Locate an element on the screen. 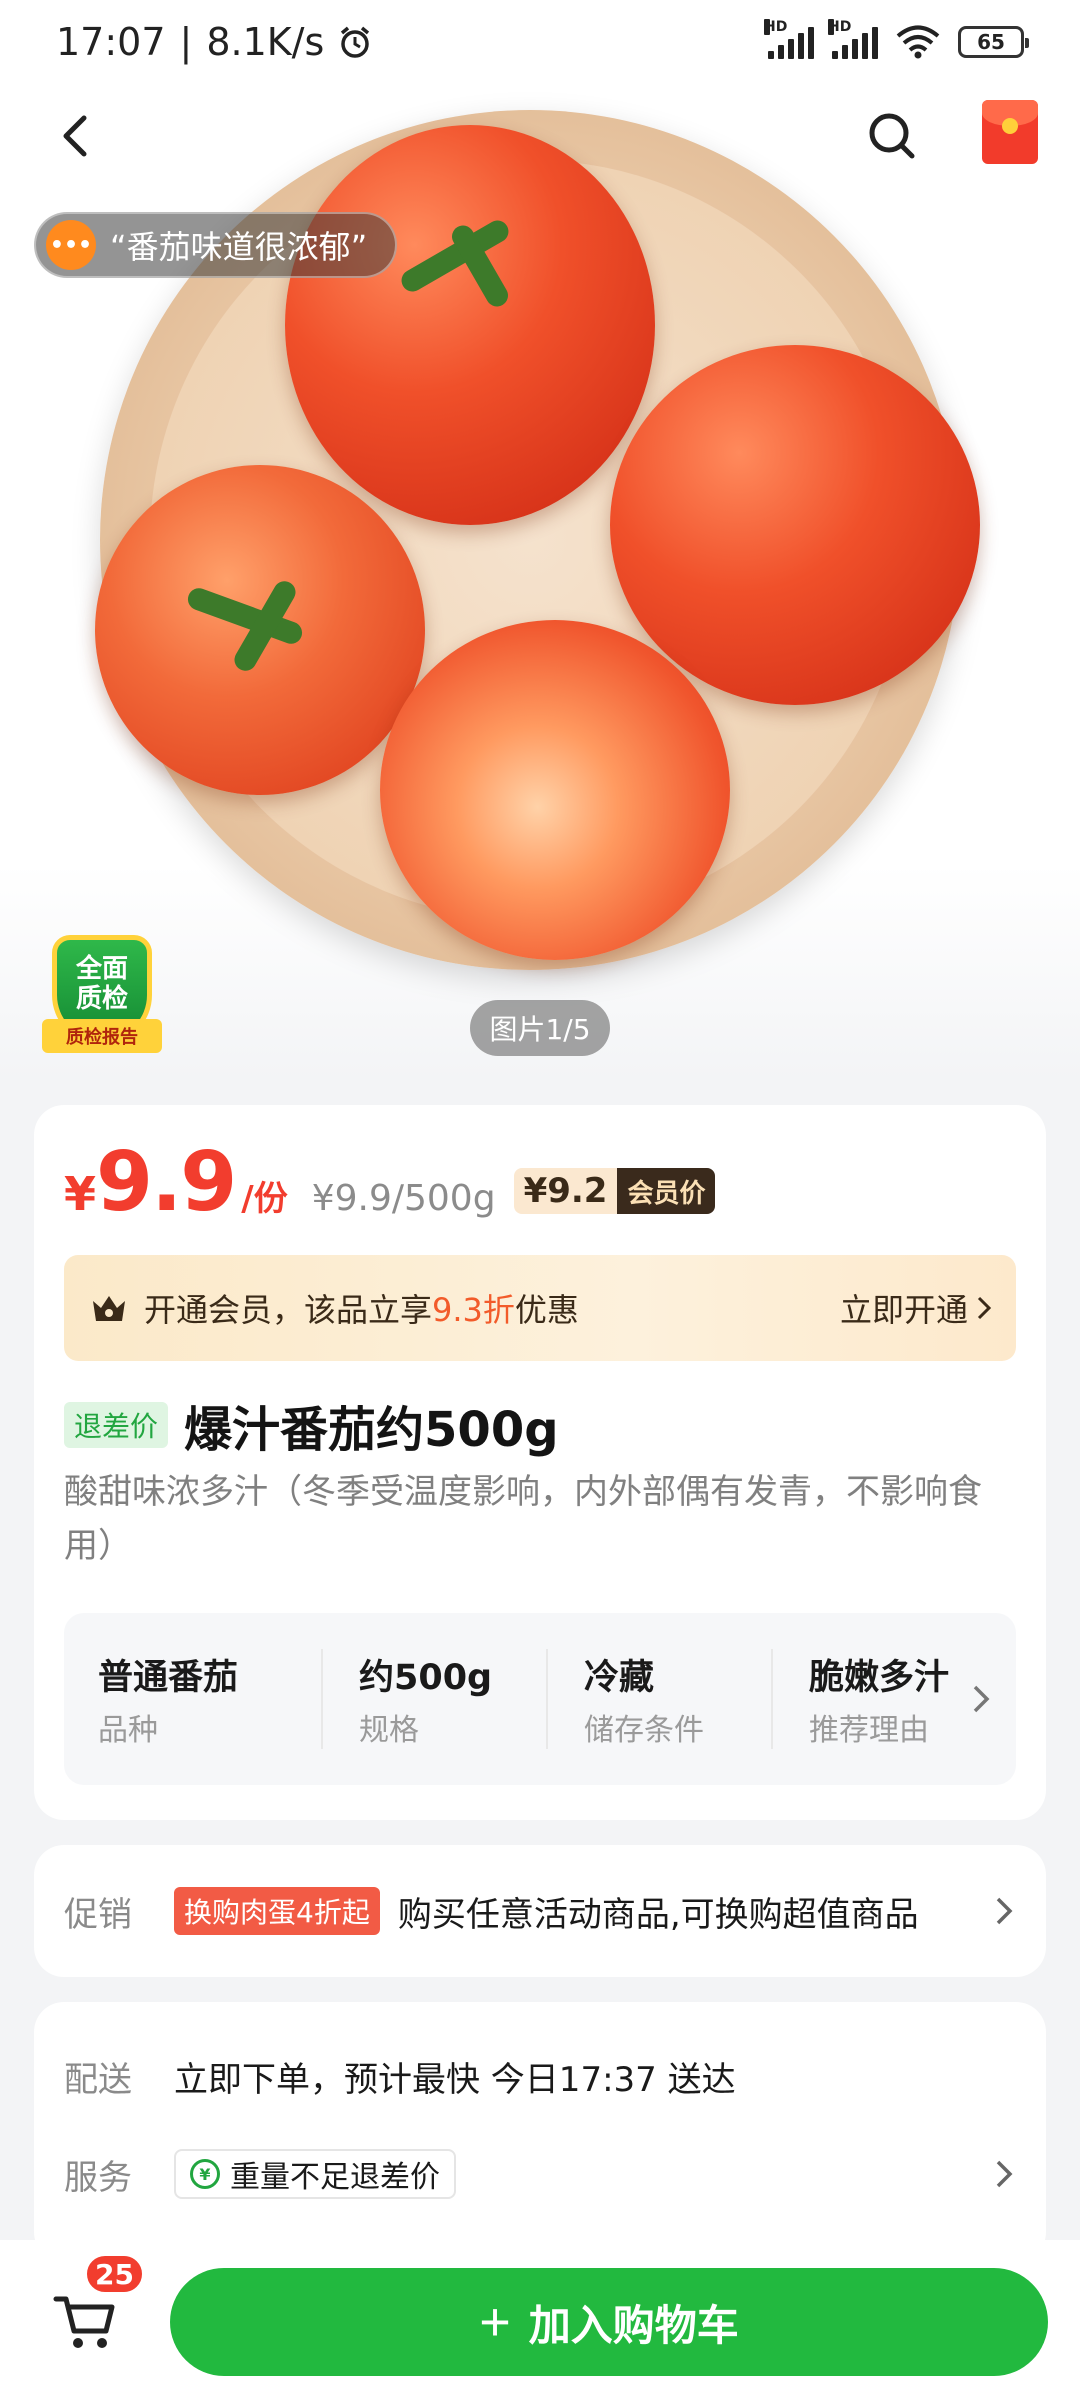  attribute-key: 推荐理由 is located at coordinates (869, 1730).